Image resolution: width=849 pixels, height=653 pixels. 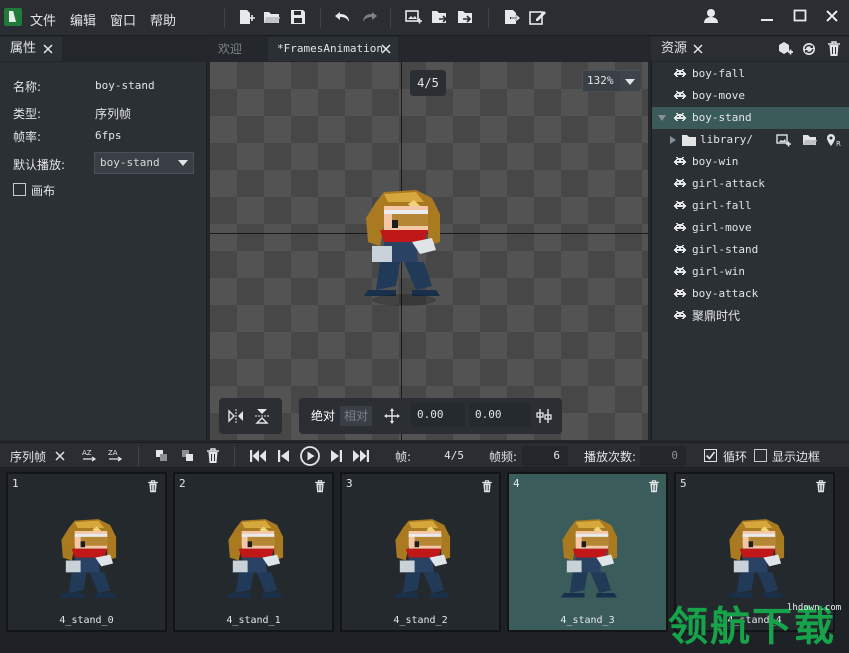 I want to click on resource-item: girl-move, so click(x=750, y=228).